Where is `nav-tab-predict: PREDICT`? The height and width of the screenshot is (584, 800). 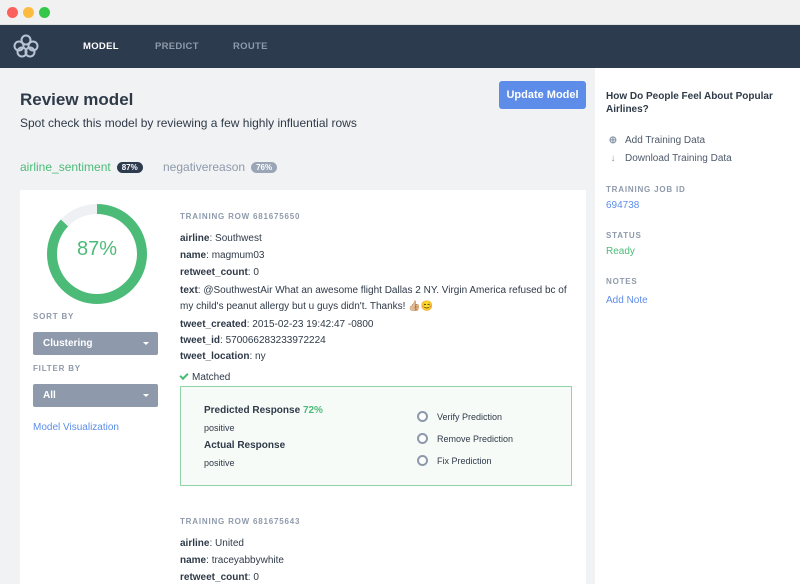 nav-tab-predict: PREDICT is located at coordinates (177, 46).